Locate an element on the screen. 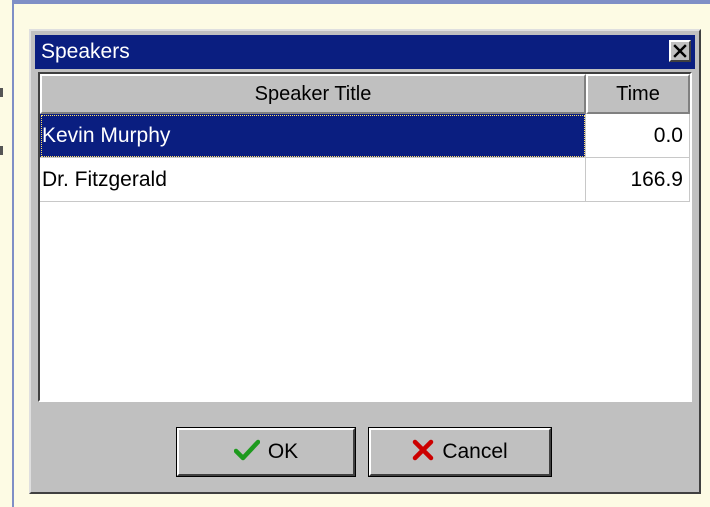  close-icon is located at coordinates (680, 51).